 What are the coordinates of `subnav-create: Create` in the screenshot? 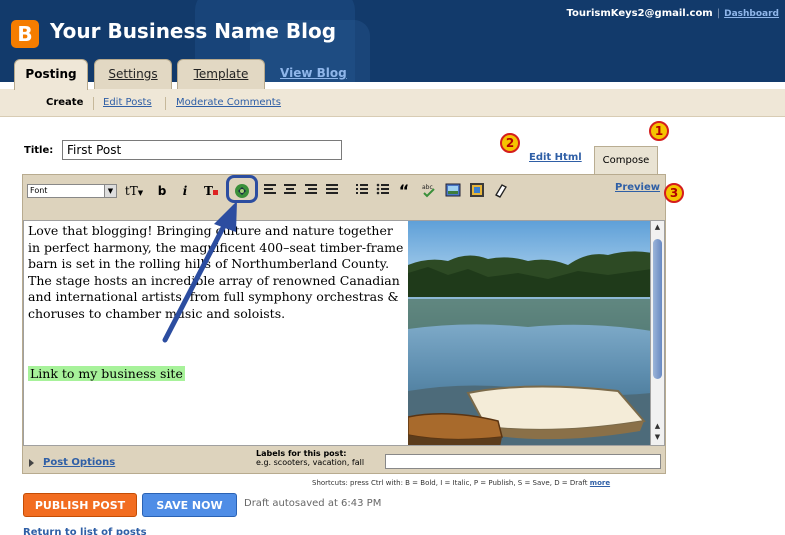 It's located at (64, 102).